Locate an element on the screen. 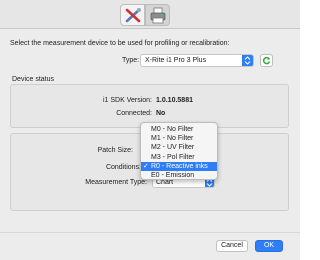 The width and height of the screenshot is (320, 260). type-label: Type: is located at coordinates (131, 60).